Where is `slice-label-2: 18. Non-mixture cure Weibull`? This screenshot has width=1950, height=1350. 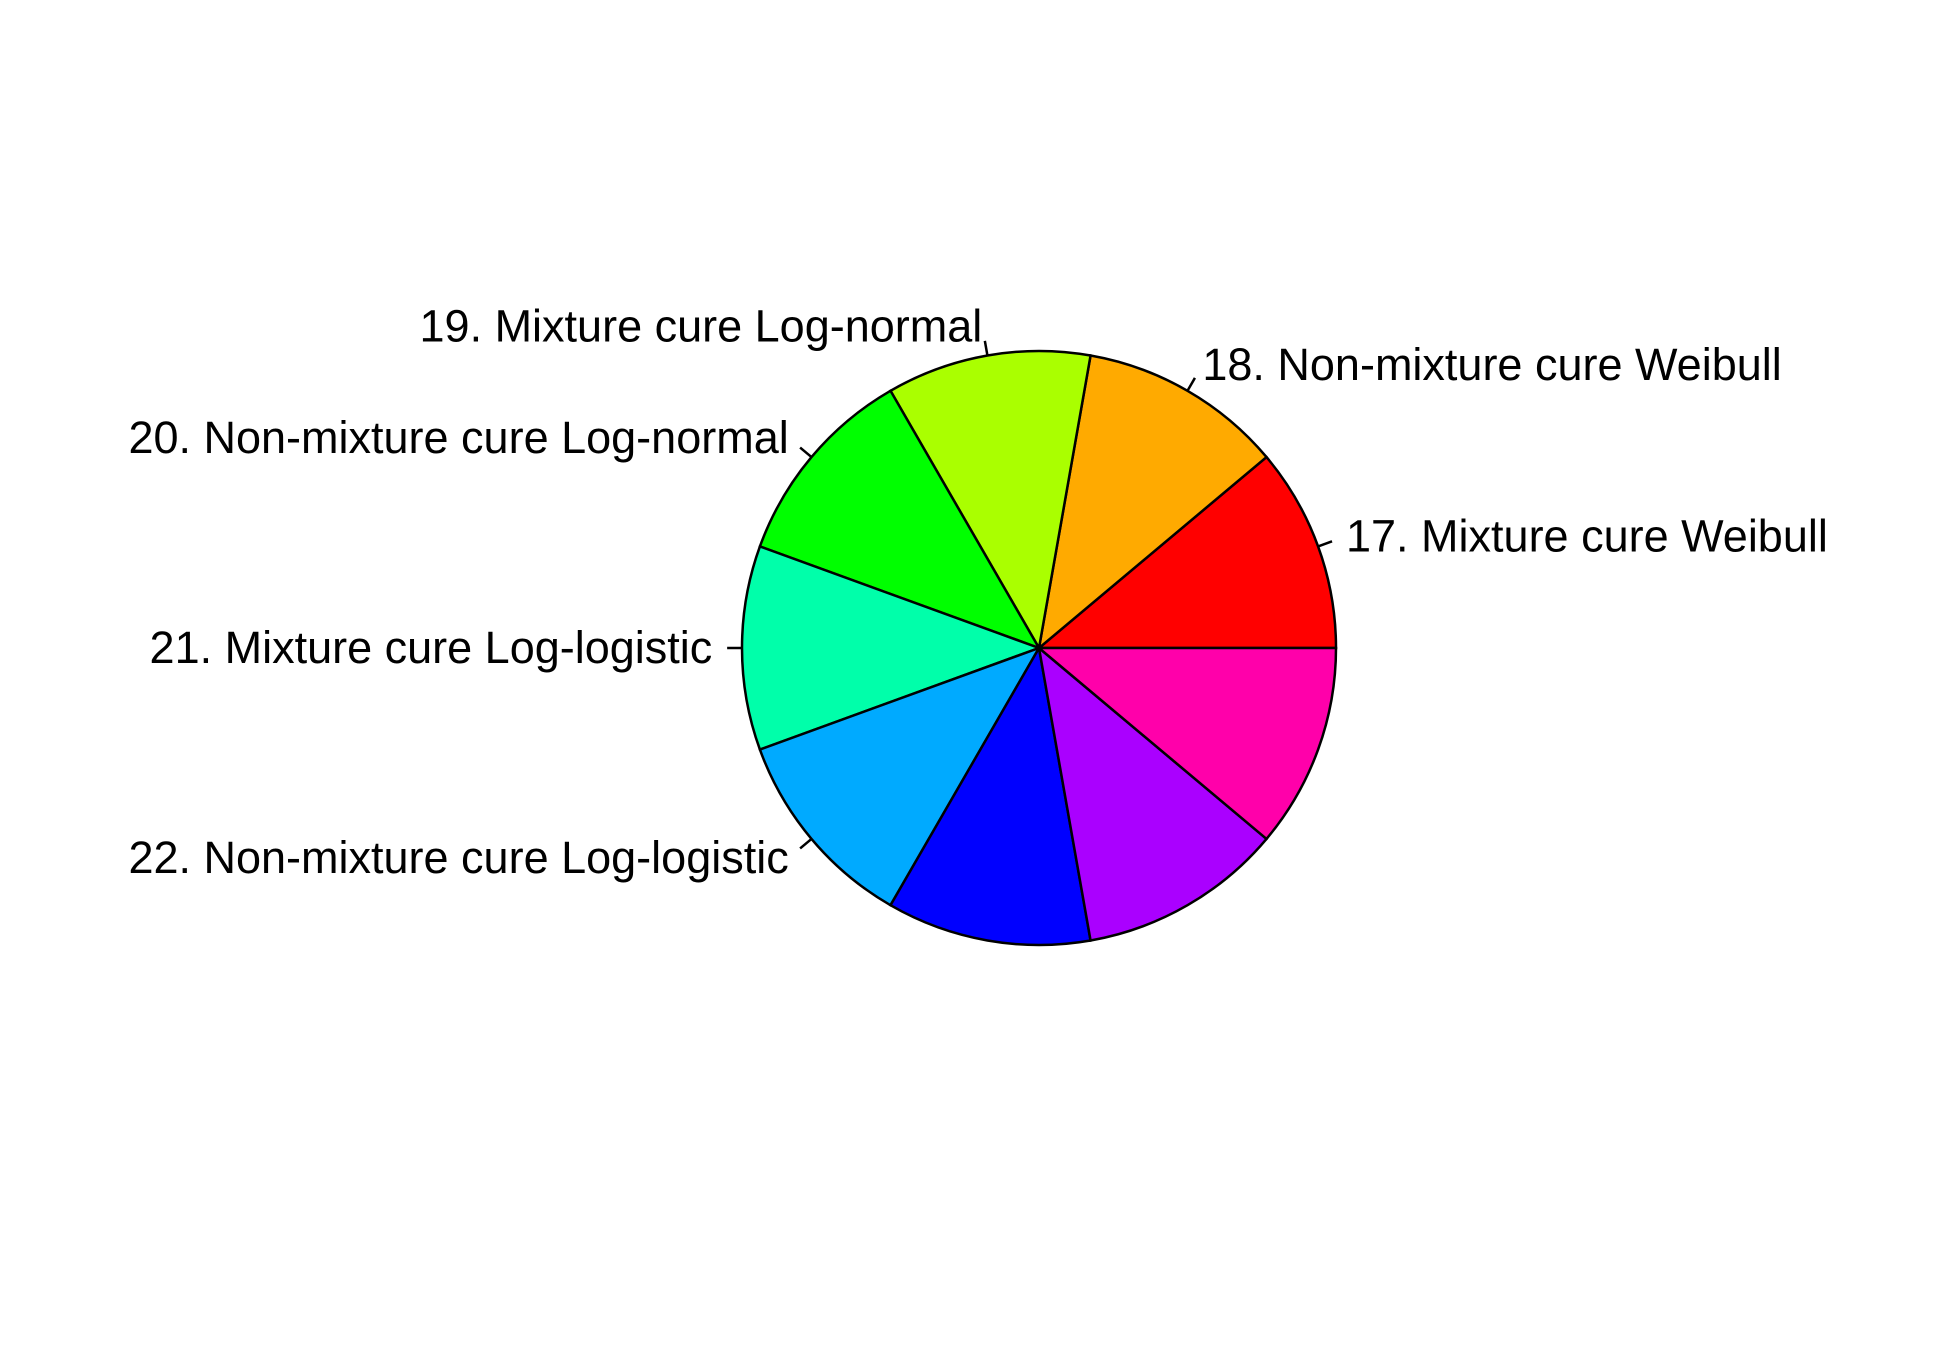 slice-label-2: 18. Non-mixture cure Weibull is located at coordinates (1491, 364).